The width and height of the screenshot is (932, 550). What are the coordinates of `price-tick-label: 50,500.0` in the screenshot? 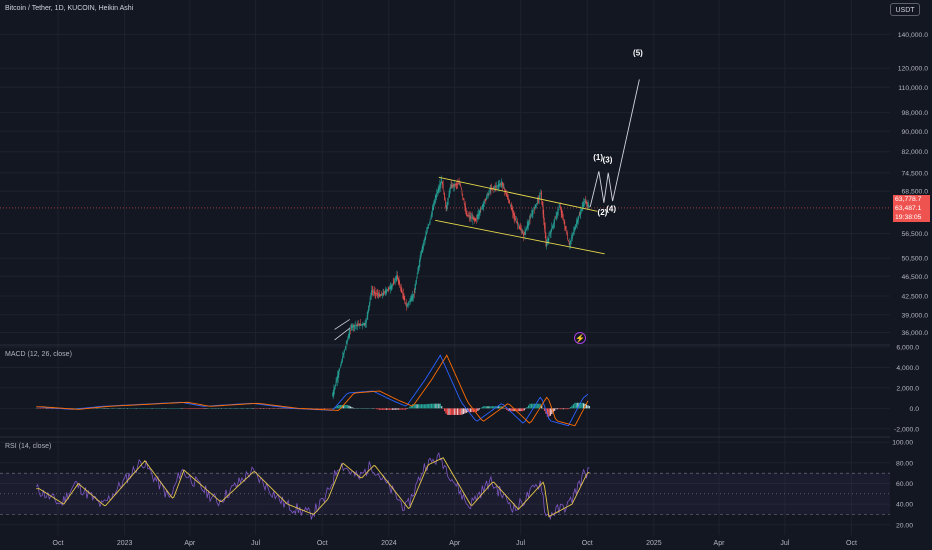 It's located at (915, 259).